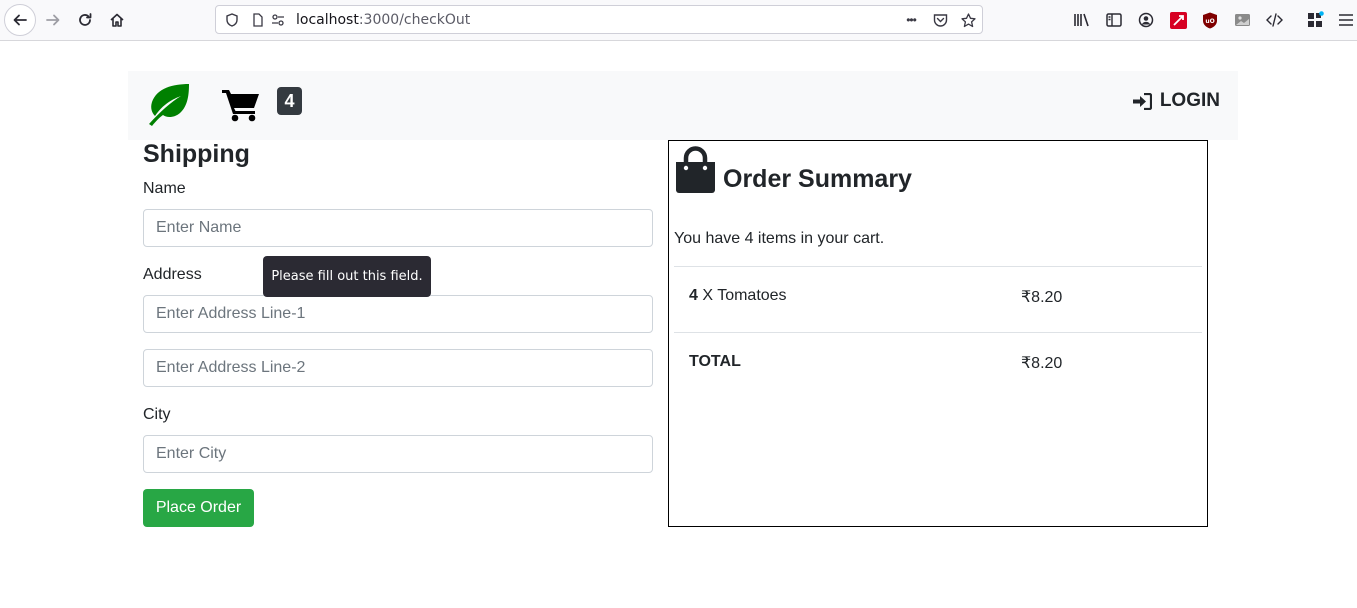  I want to click on login-link: LOGIN, so click(1176, 101).